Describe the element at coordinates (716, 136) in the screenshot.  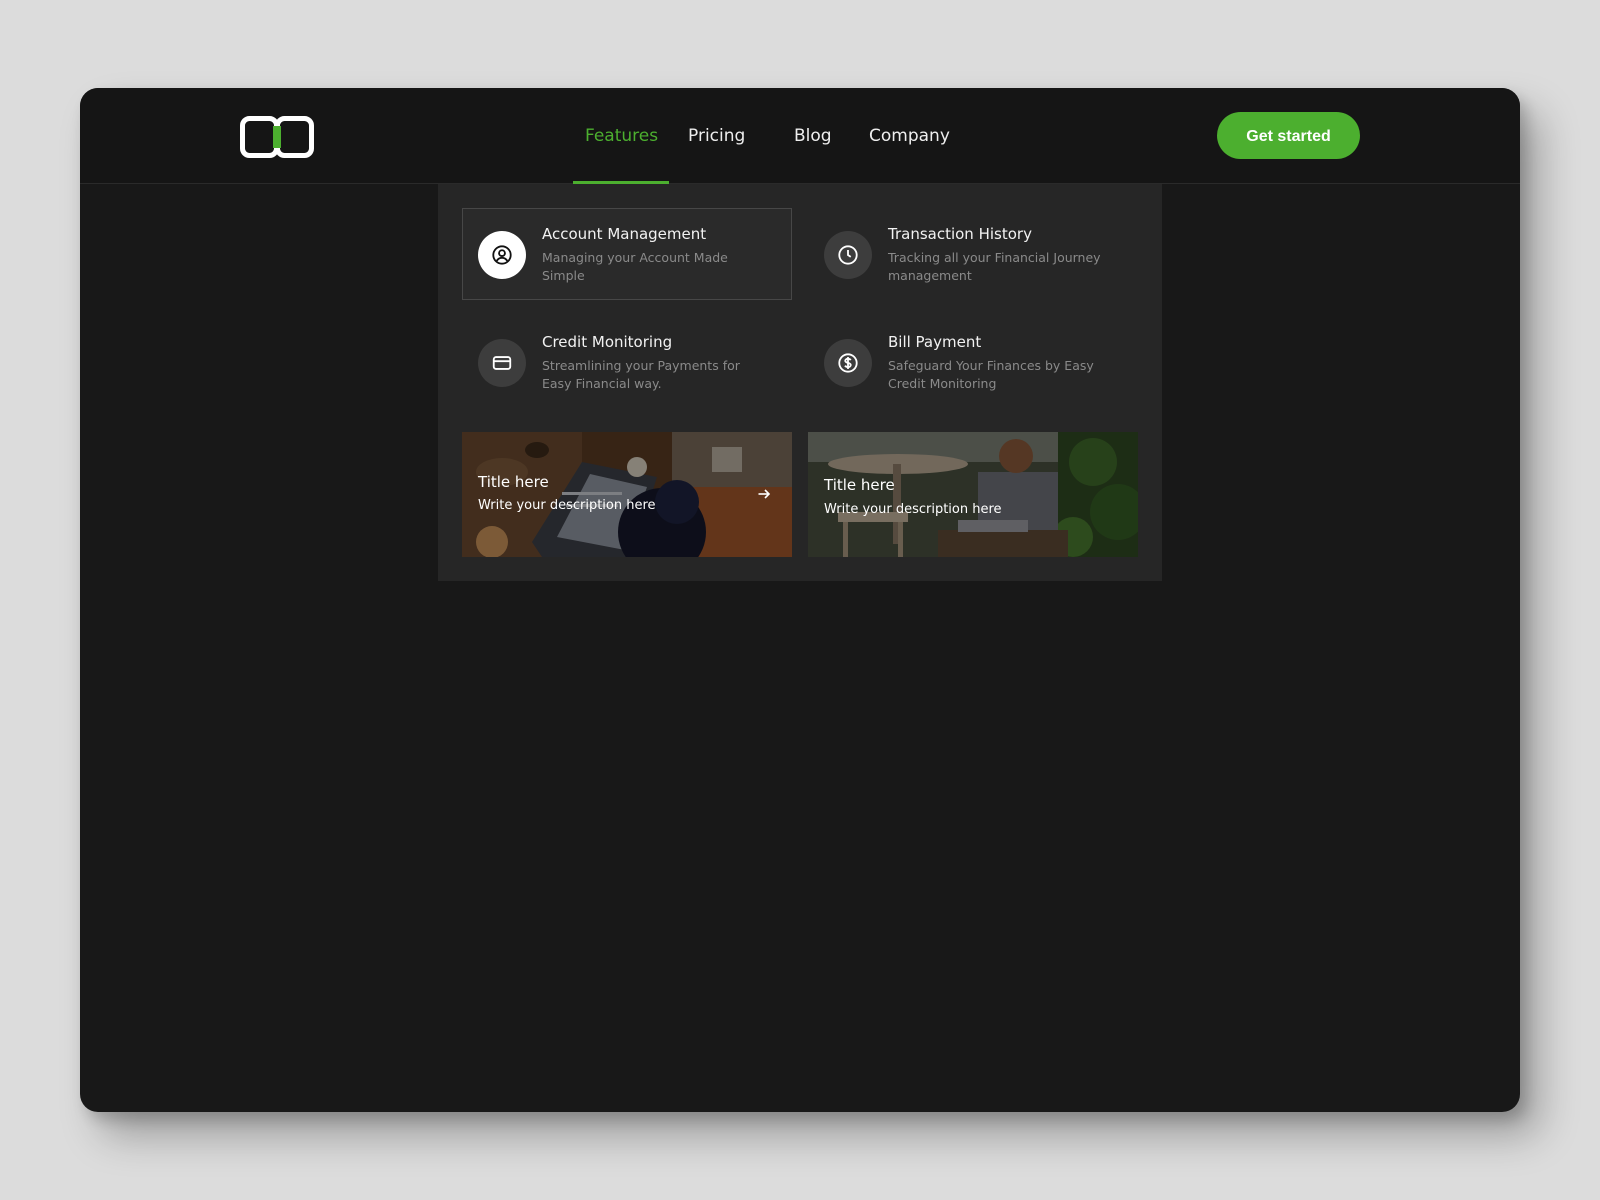
I see `nav-pricing: Pricing` at that location.